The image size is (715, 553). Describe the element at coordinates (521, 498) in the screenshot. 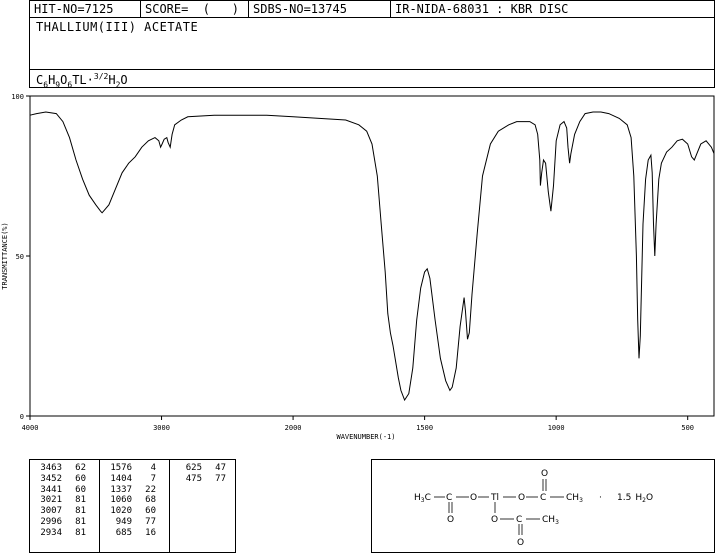

I see `struct-oxygen-2: O` at that location.